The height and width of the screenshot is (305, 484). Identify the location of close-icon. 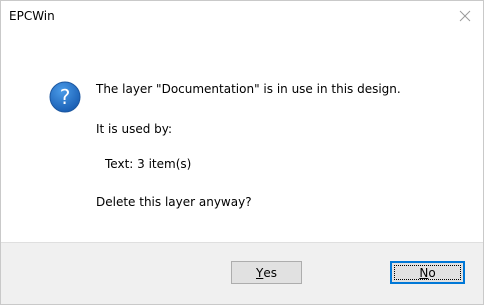
(465, 16).